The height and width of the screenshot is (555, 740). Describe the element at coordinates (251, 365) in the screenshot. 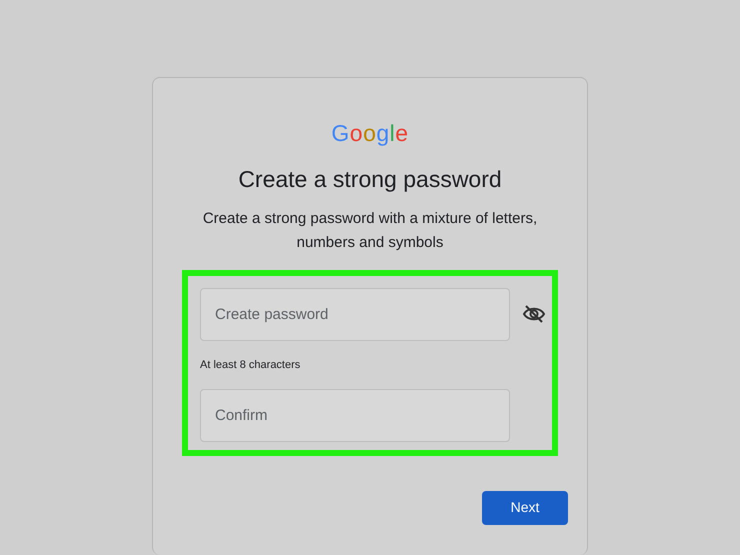

I see `password-hint: At least 8 characters` at that location.